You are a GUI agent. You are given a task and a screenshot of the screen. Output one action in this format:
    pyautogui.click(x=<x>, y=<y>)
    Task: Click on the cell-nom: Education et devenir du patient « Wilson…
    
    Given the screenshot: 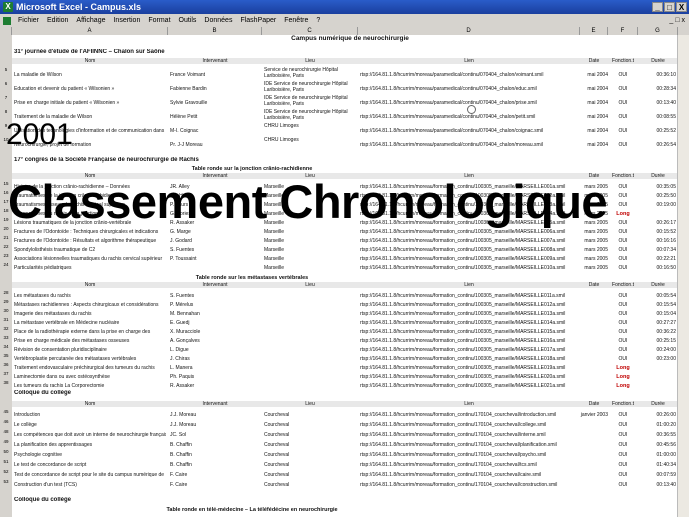 What is the action you would take?
    pyautogui.click(x=90, y=89)
    